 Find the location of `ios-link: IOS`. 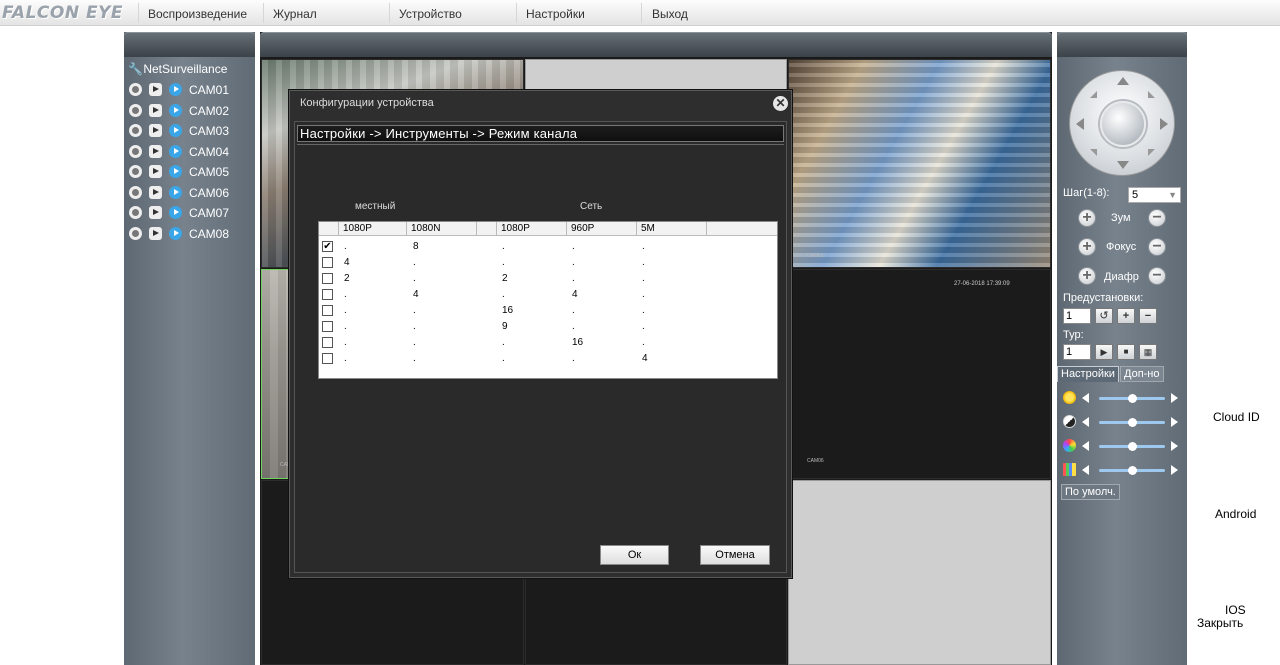

ios-link: IOS is located at coordinates (1235, 610).